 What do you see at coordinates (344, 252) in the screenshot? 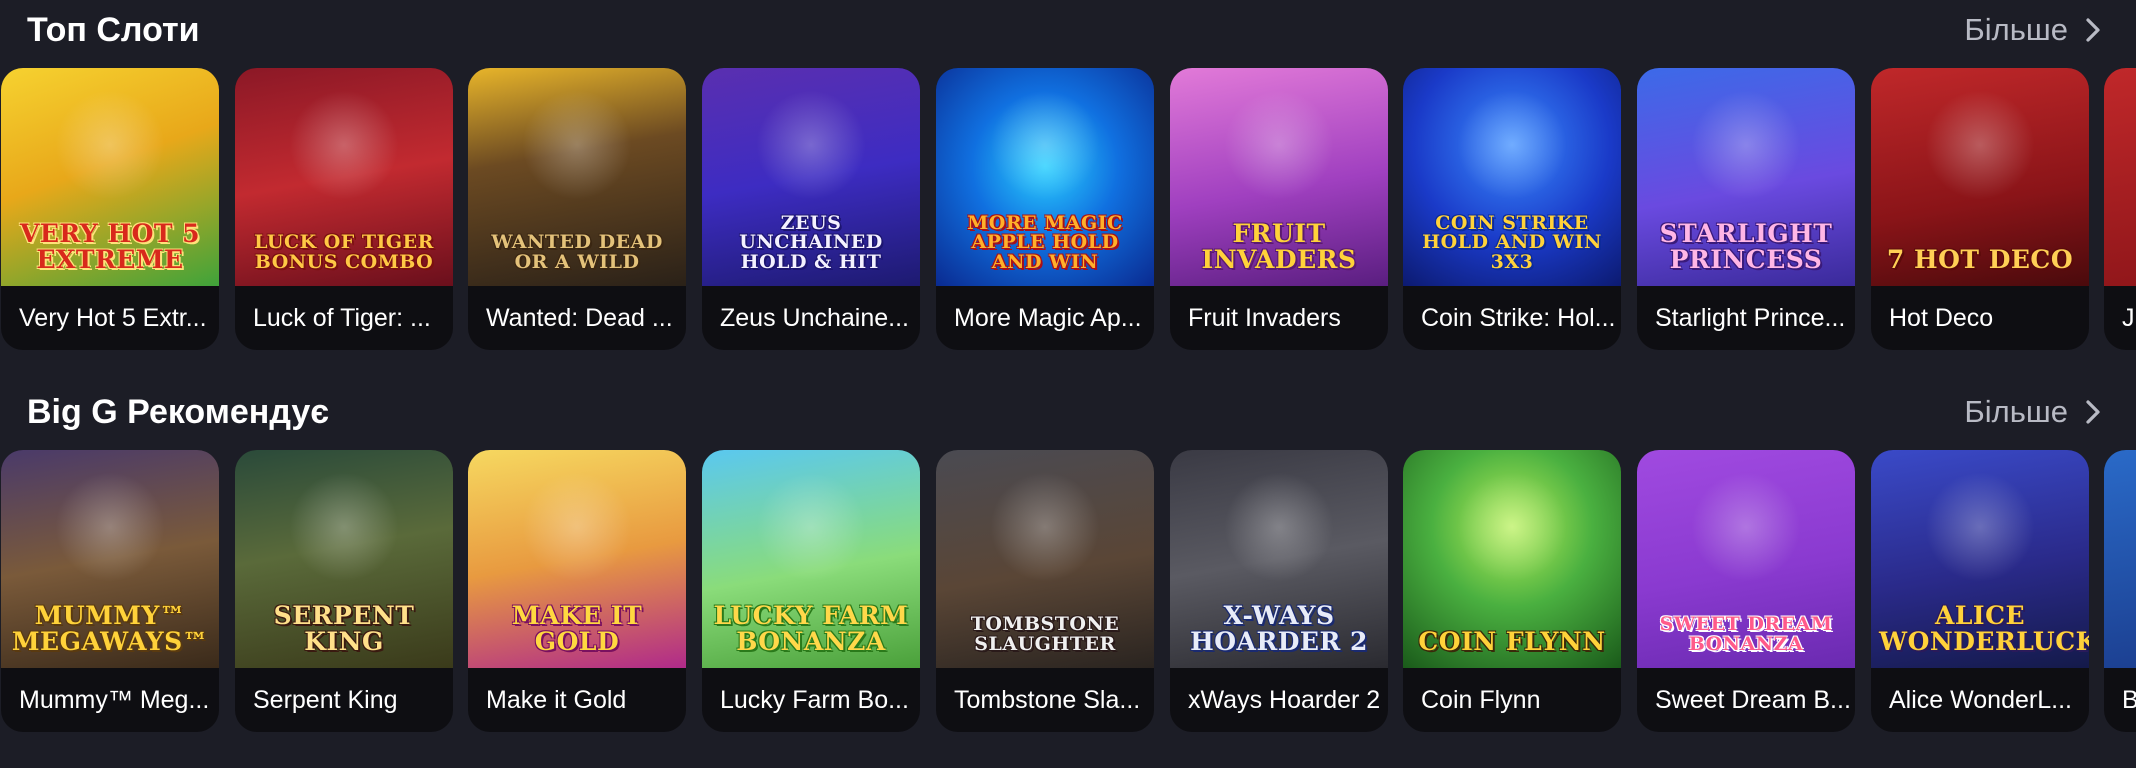
I see `game-logo: LUCK of TIGER BONUS COMBO` at bounding box center [344, 252].